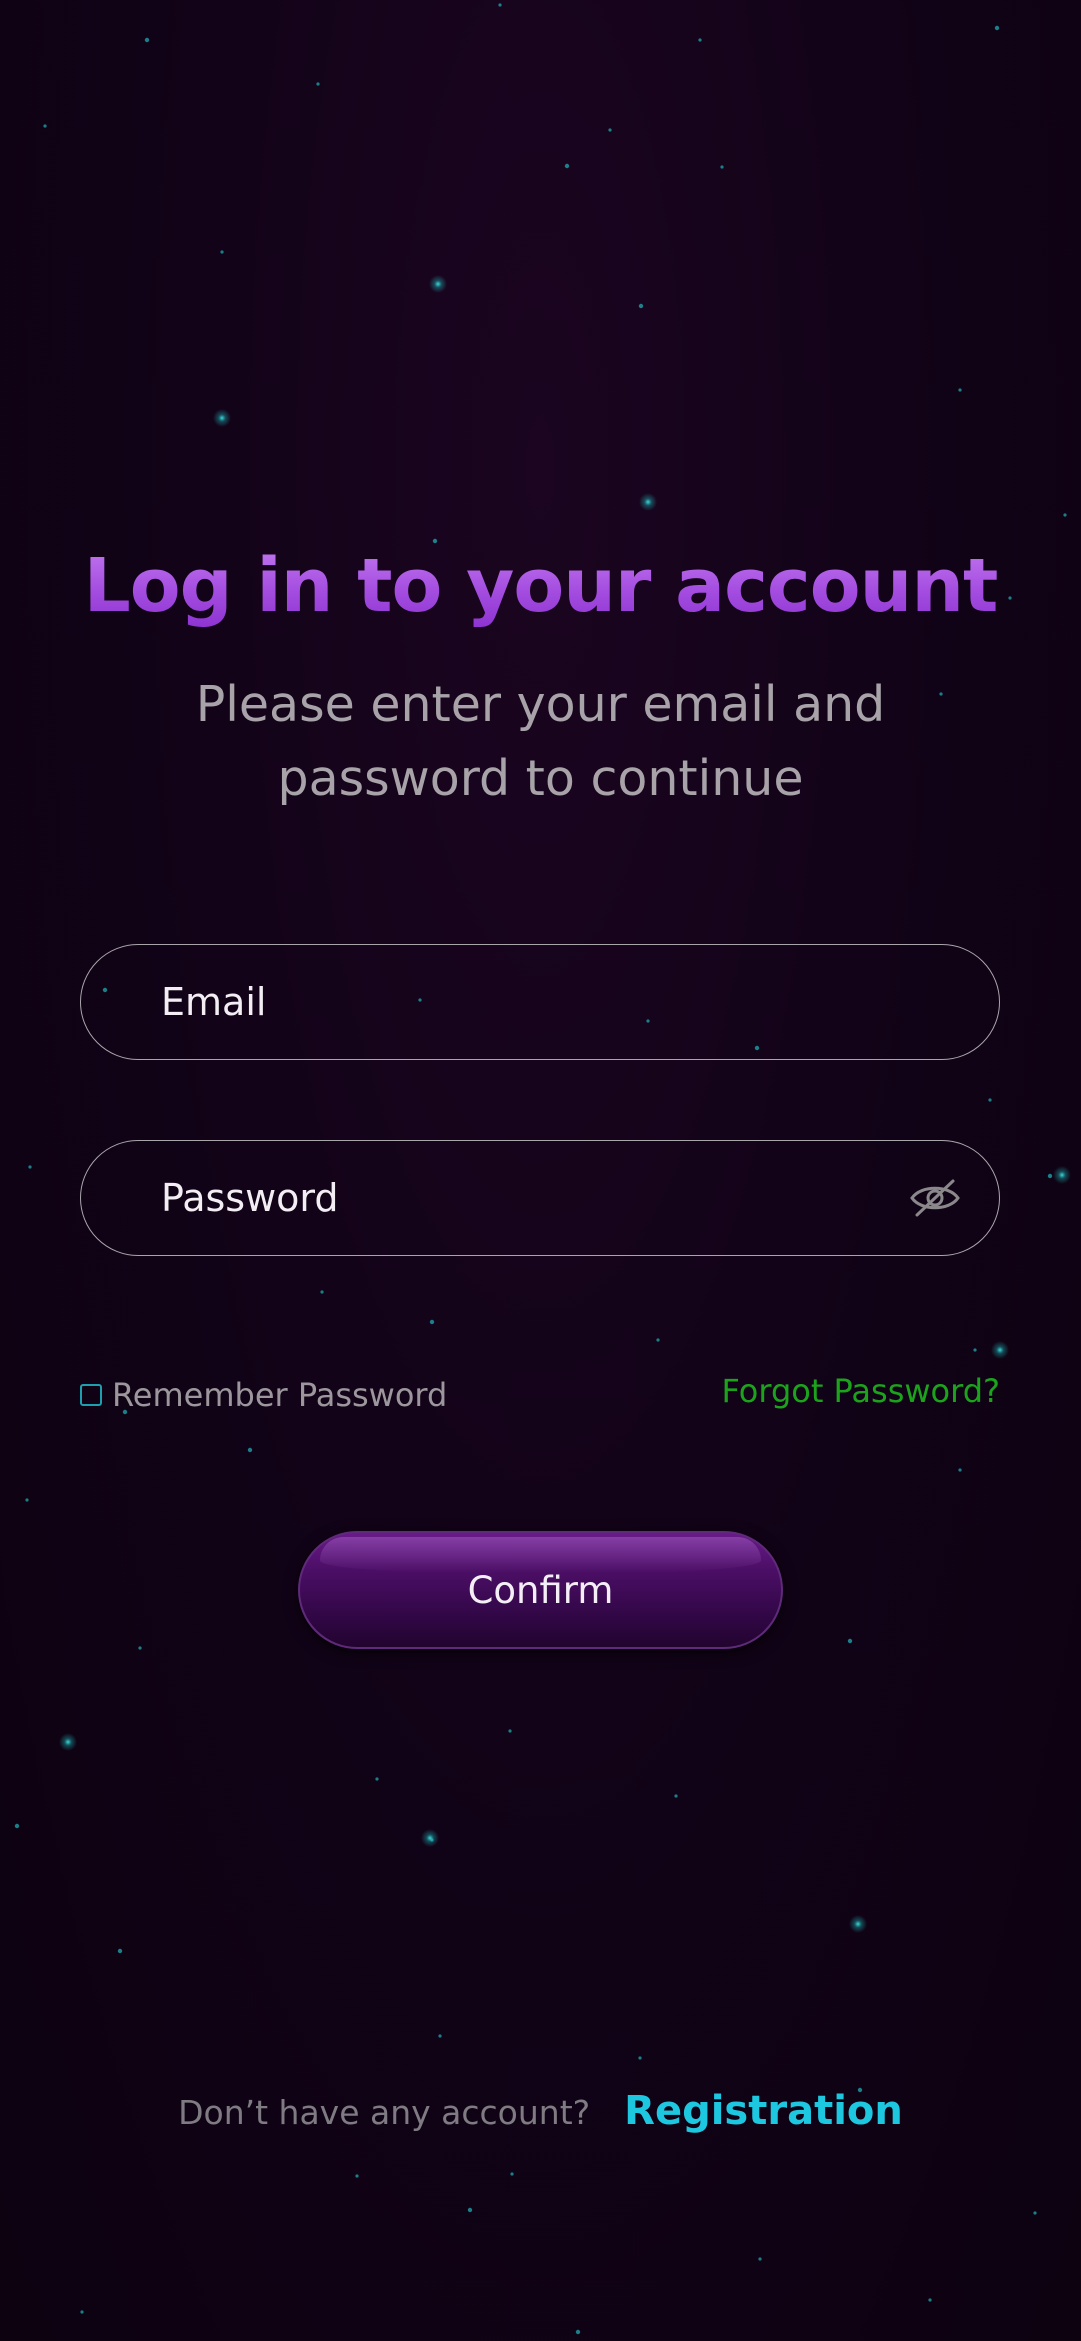  Describe the element at coordinates (250, 1198) in the screenshot. I see `password-placeholder: Password` at that location.